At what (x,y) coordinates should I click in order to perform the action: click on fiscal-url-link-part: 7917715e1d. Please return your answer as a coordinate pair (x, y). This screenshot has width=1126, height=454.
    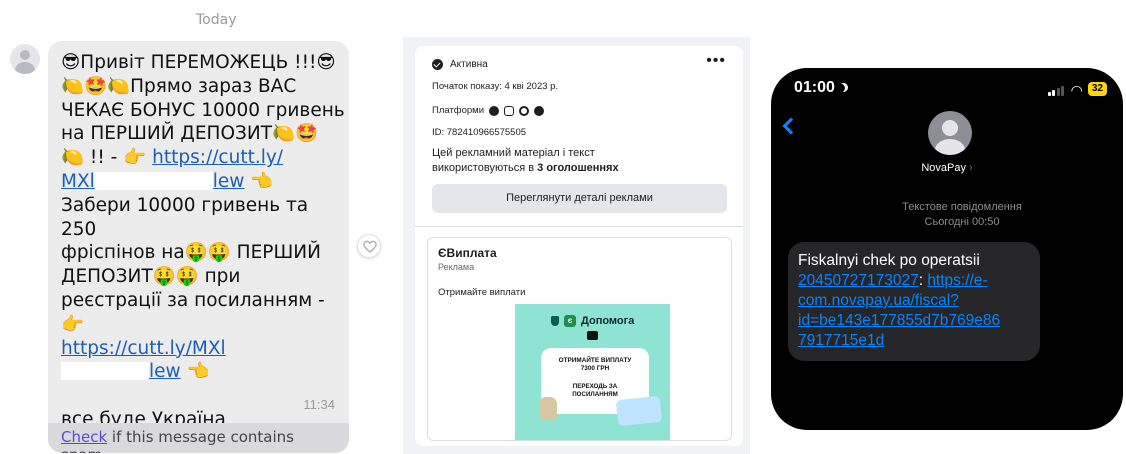
    Looking at the image, I should click on (841, 340).